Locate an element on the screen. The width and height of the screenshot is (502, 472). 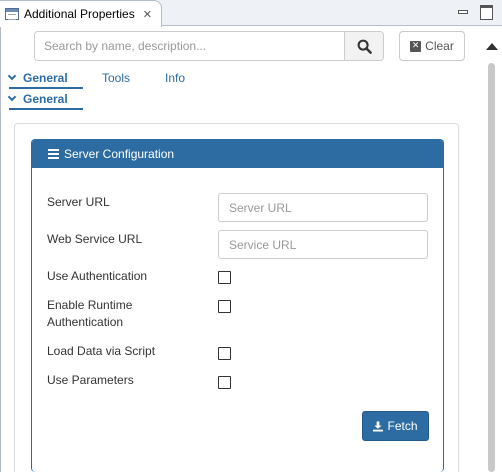
server-icon is located at coordinates (53, 154).